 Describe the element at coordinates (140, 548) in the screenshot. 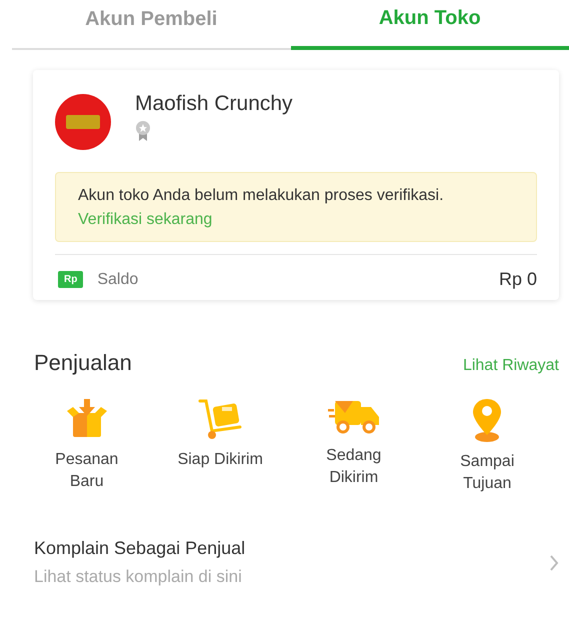

I see `complaint-title: Komplain Sebagai Penjual` at that location.